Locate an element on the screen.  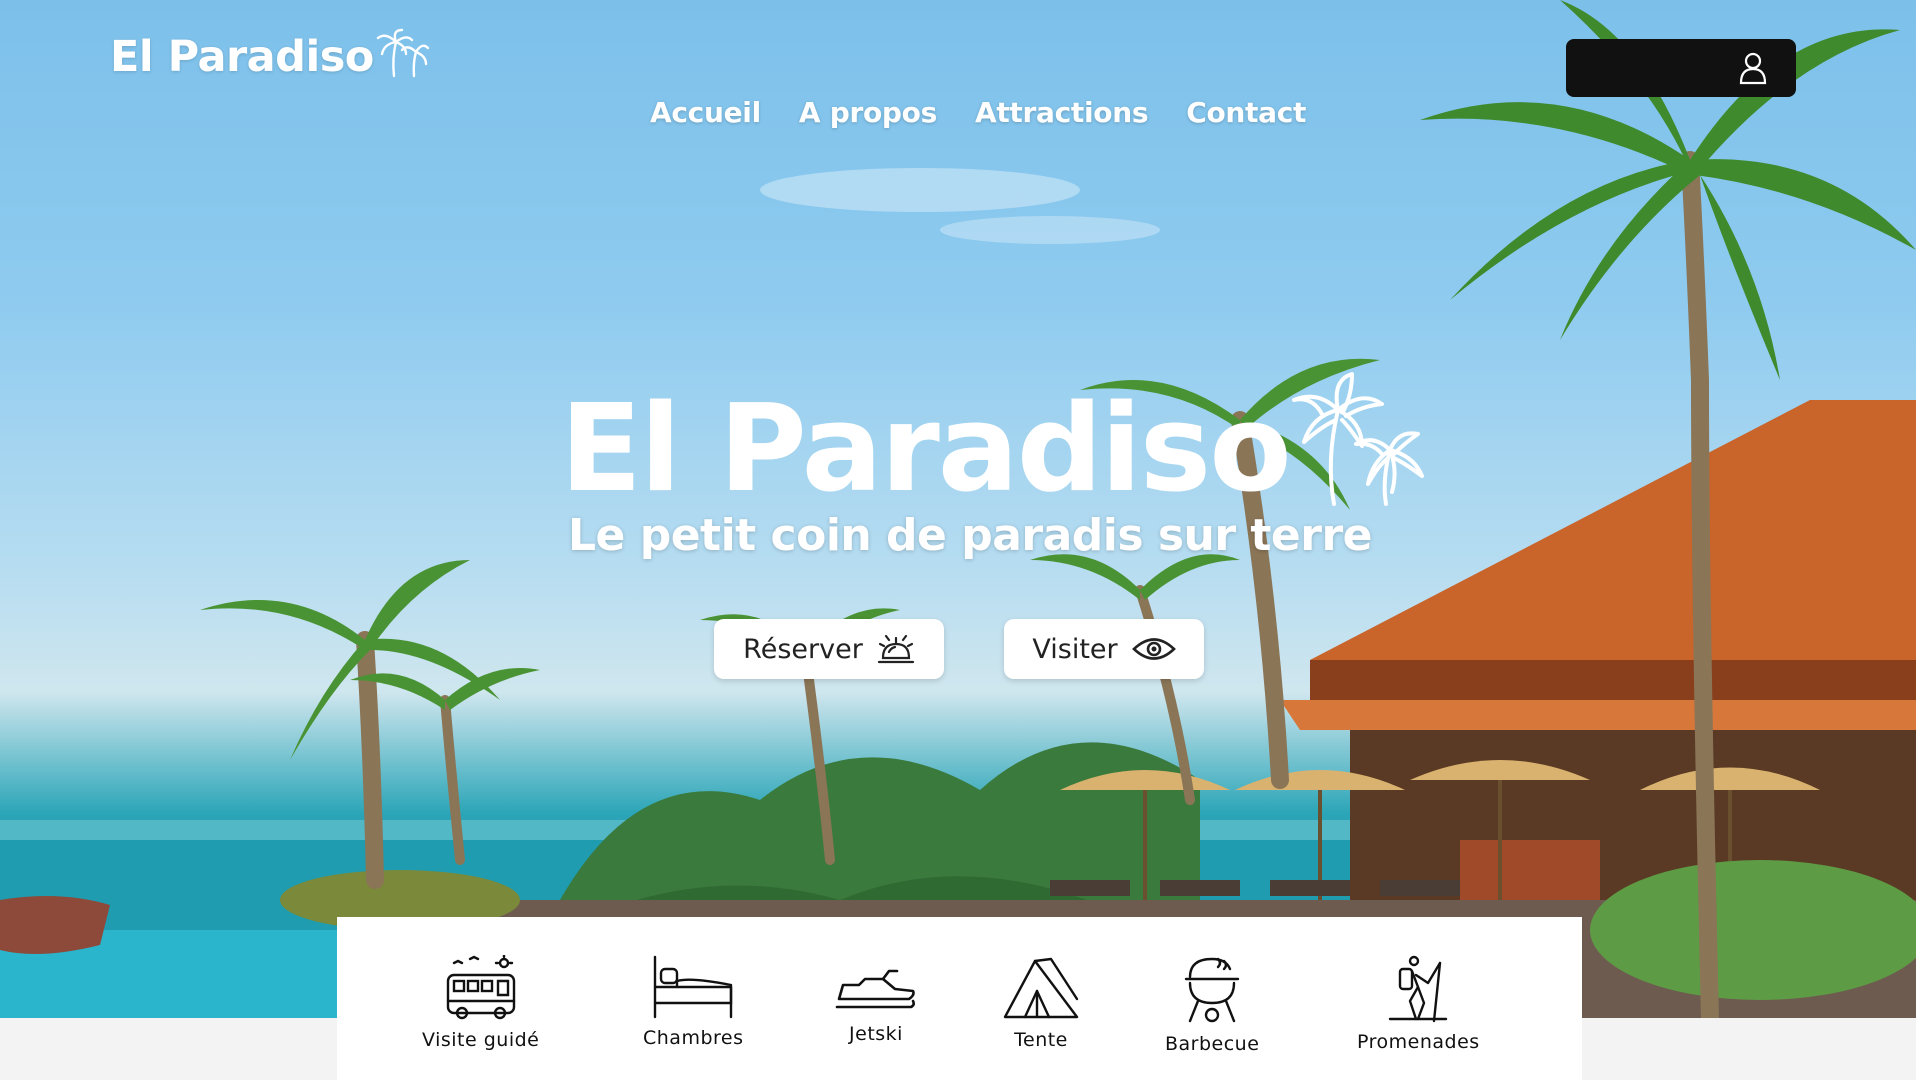
amenity-label: Chambres is located at coordinates (693, 1038).